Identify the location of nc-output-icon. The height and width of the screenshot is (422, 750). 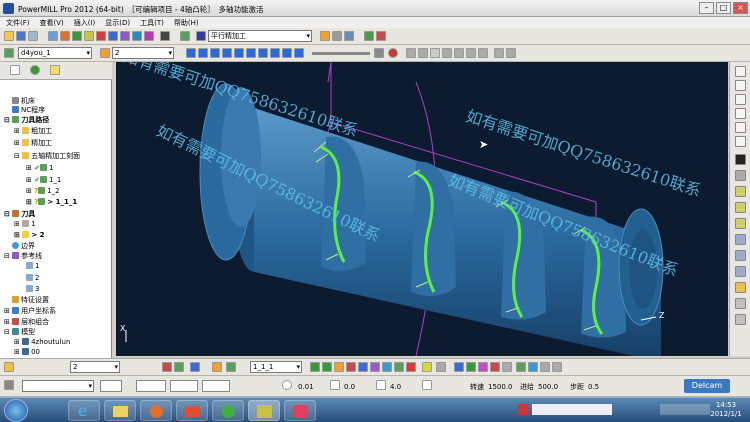
(427, 367).